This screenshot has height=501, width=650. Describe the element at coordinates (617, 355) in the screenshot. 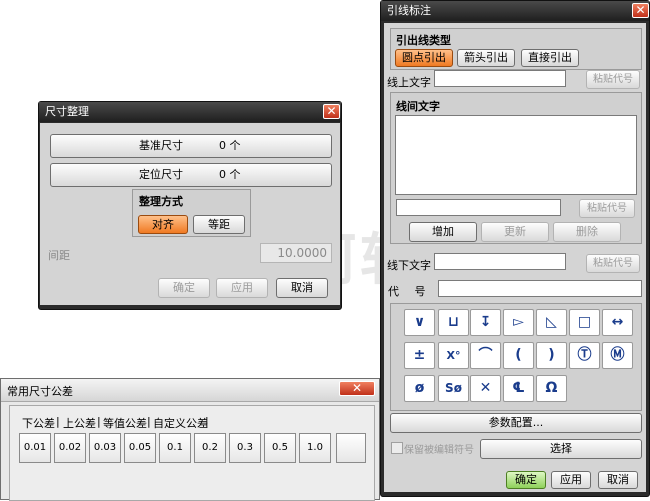

I see `symbol-button: Ⓜ` at that location.